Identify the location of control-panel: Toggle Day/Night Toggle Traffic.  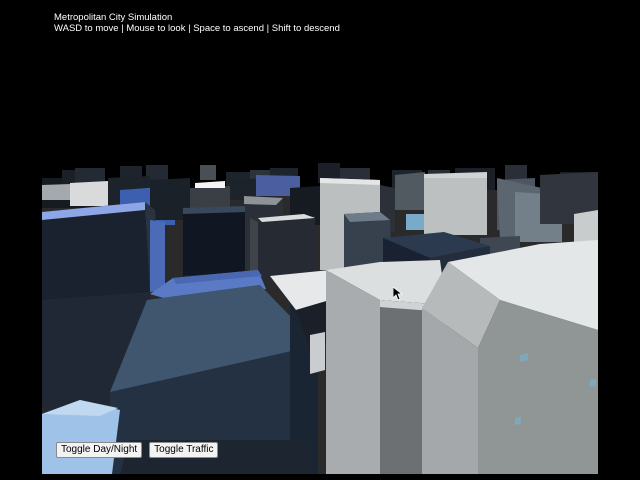
(137, 450).